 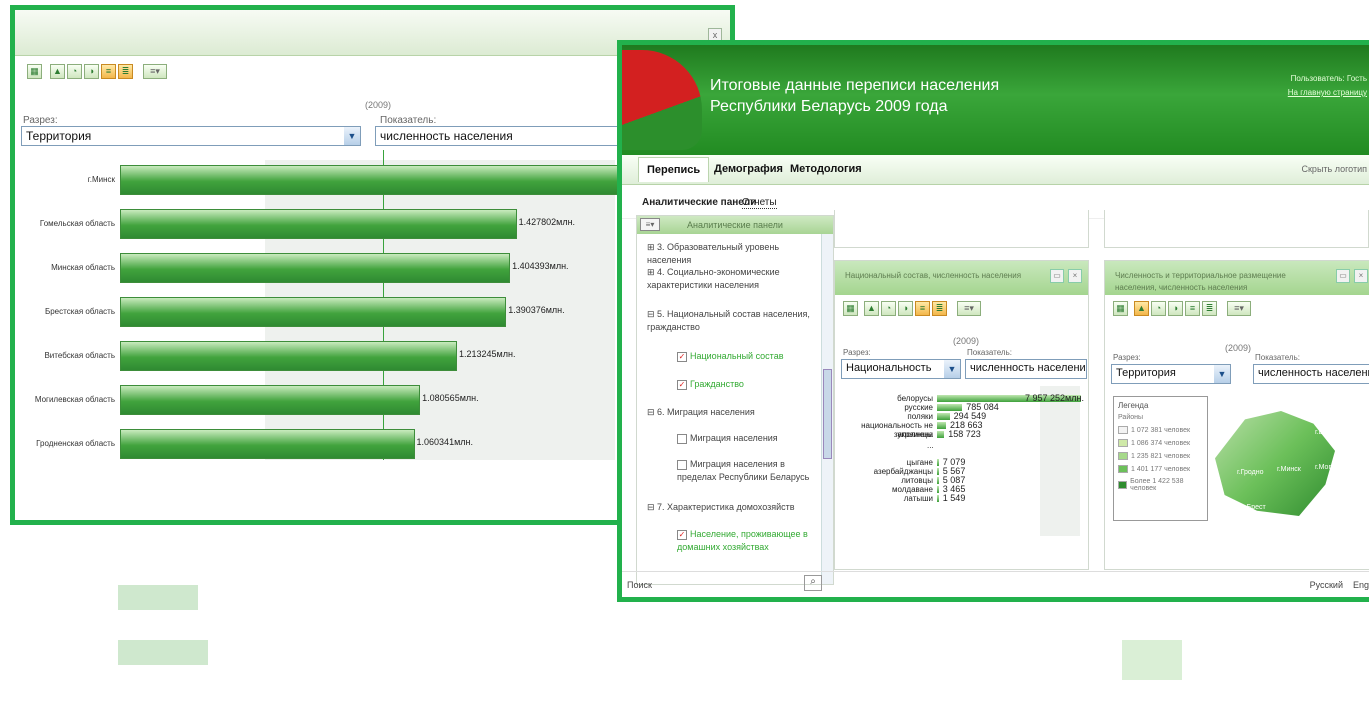 I want to click on sidebar-item-migration: ⊟ 6. Миграция населения, so click(x=732, y=412).